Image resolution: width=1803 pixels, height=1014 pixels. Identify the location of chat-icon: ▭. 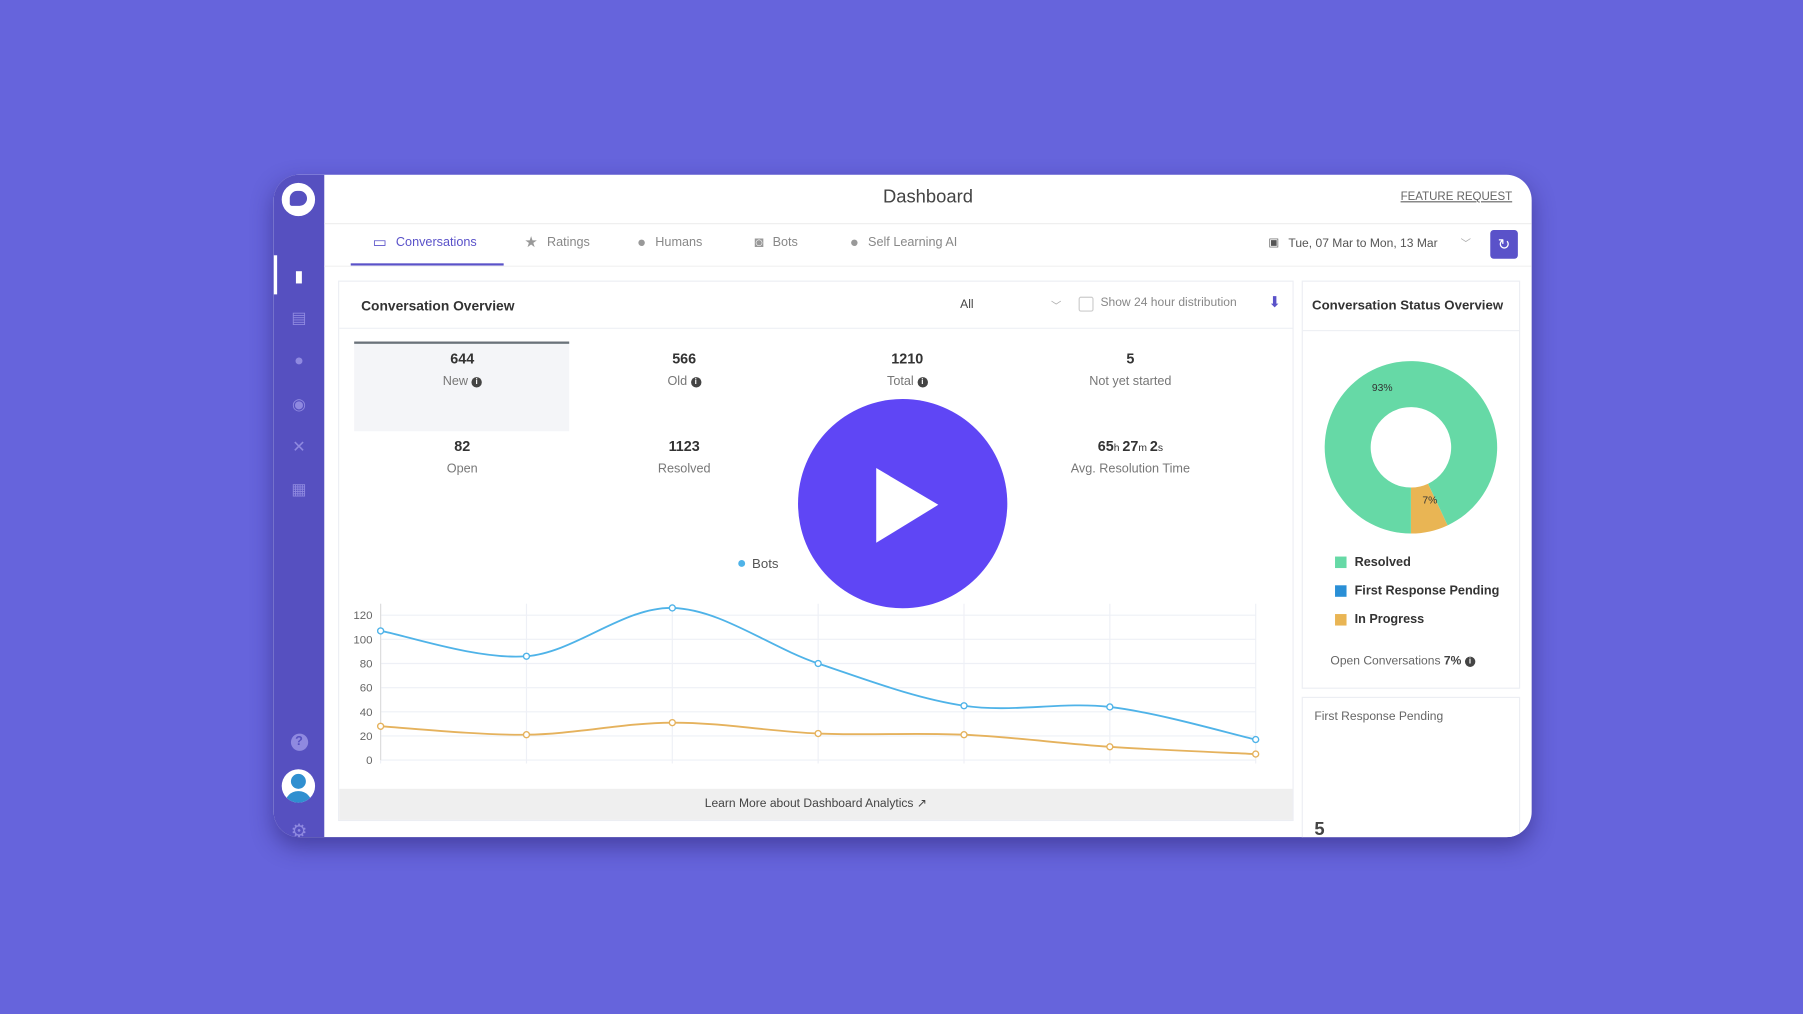
(379, 242).